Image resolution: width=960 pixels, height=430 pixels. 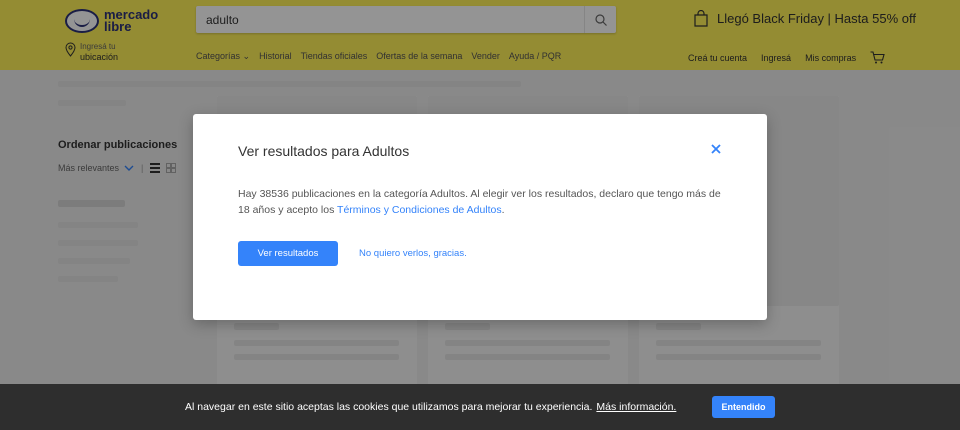 I want to click on decline-link: No quiero verlos, gracias., so click(x=413, y=253).